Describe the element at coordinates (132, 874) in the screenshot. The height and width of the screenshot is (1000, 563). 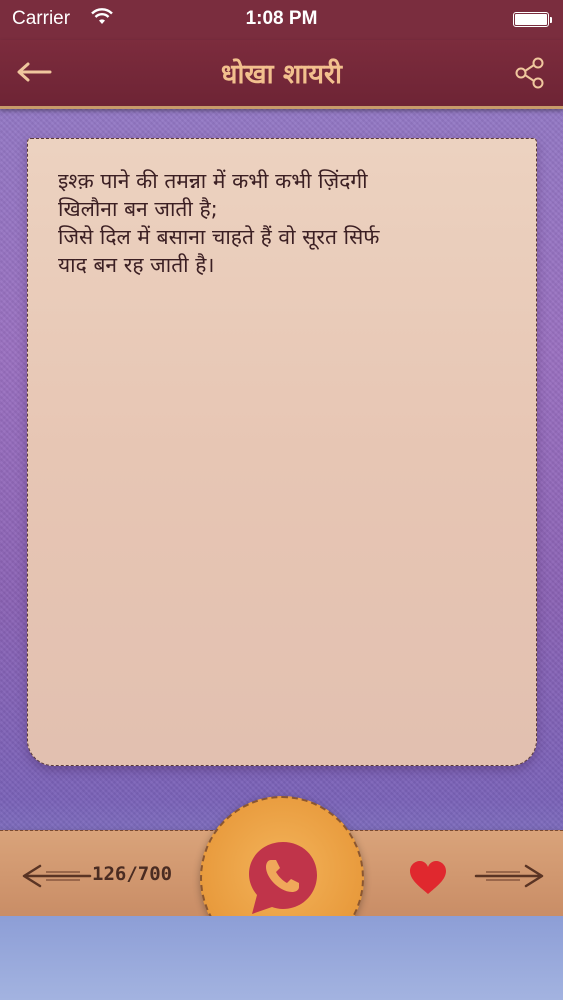
I see `page-counter: 126/700` at that location.